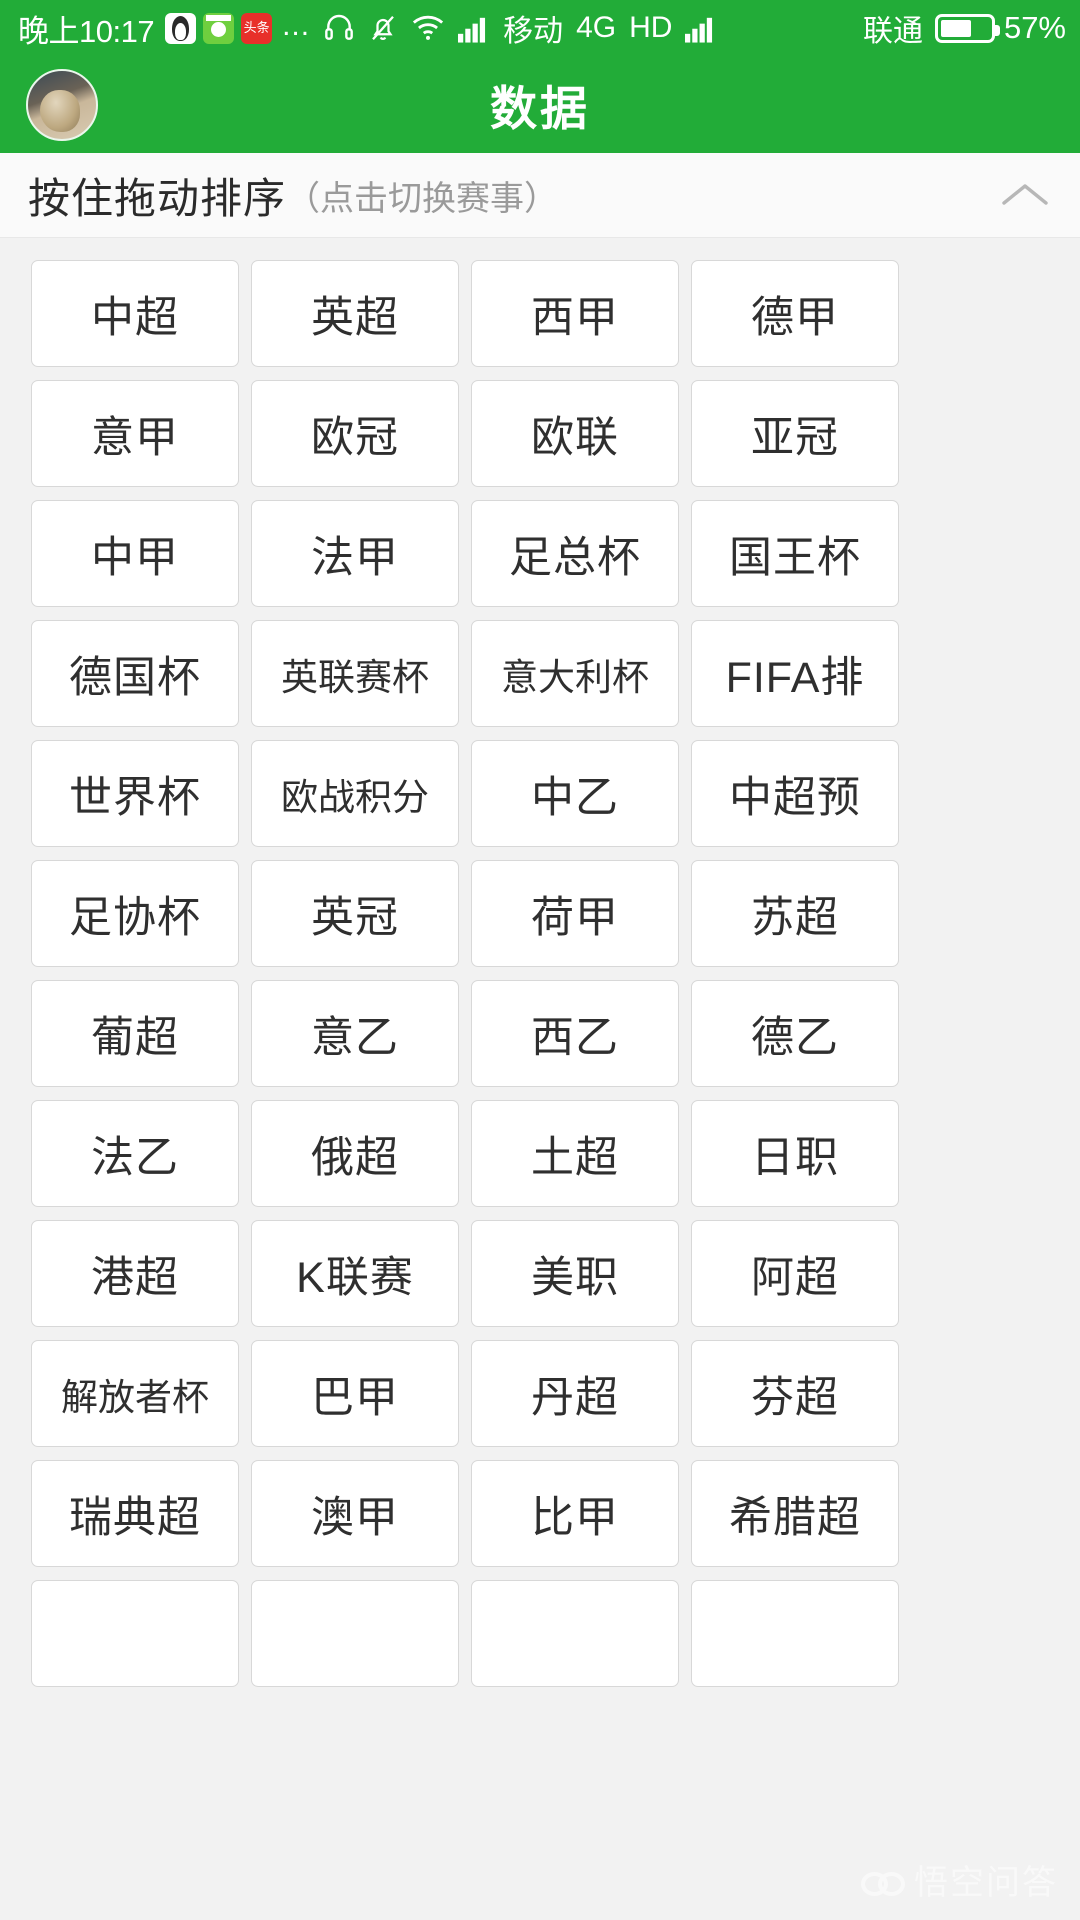 The height and width of the screenshot is (1920, 1080). I want to click on toutiao-icon, so click(257, 28).